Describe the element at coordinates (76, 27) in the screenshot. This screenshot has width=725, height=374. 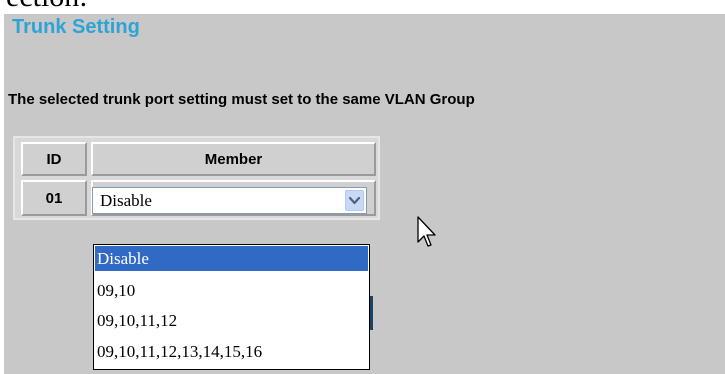
I see `page-title: Trunk Setting` at that location.